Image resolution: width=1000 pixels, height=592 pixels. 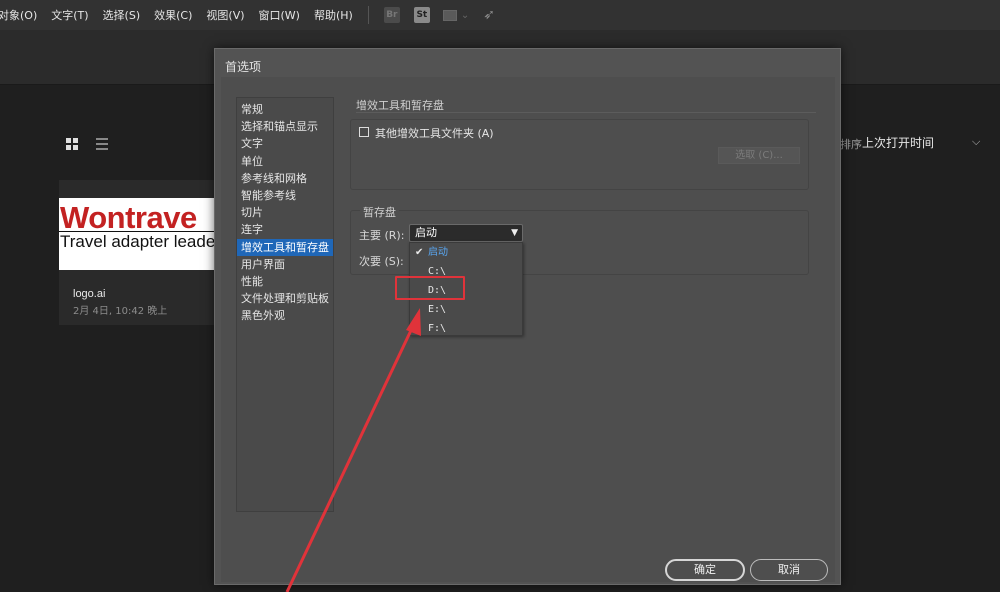 What do you see at coordinates (419, 252) in the screenshot?
I see `checkmark-icon: ✔` at bounding box center [419, 252].